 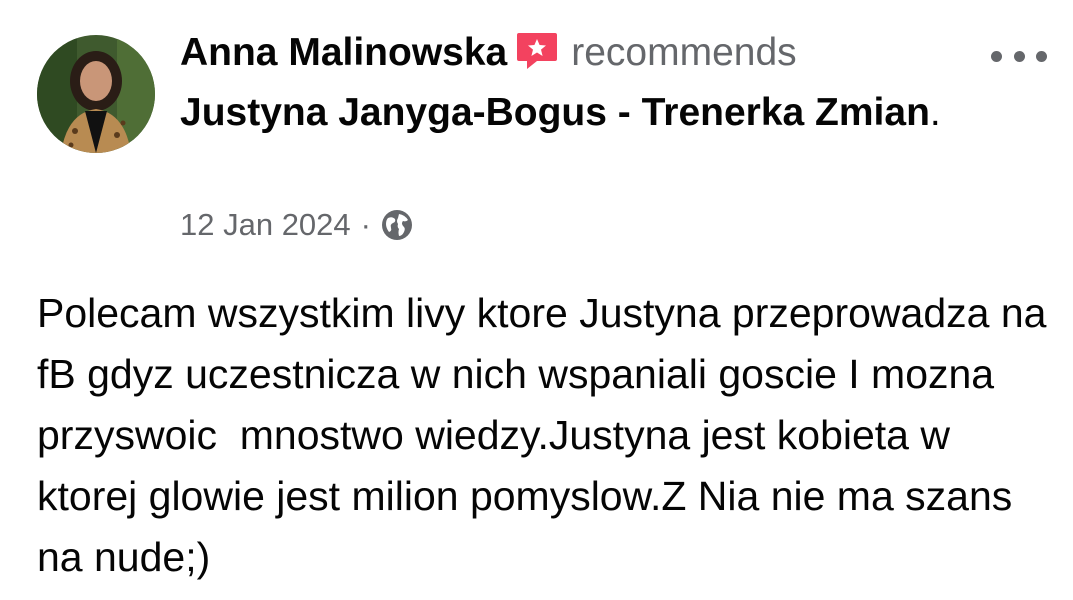 I want to click on post-meta: 12 Jan 2024 ·, so click(x=296, y=225).